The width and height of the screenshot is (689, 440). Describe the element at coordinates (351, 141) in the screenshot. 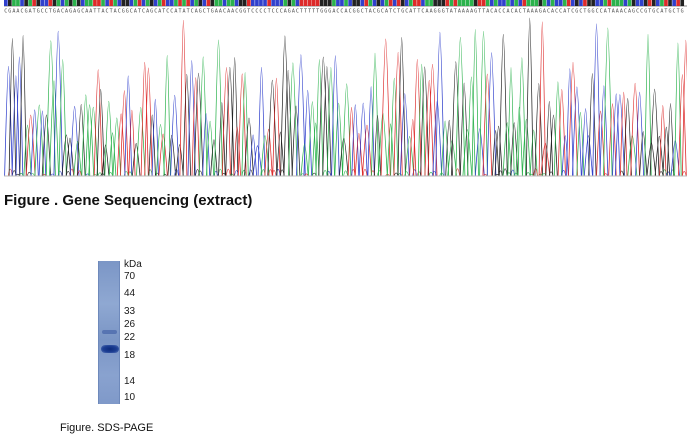

I see `peak-T` at that location.